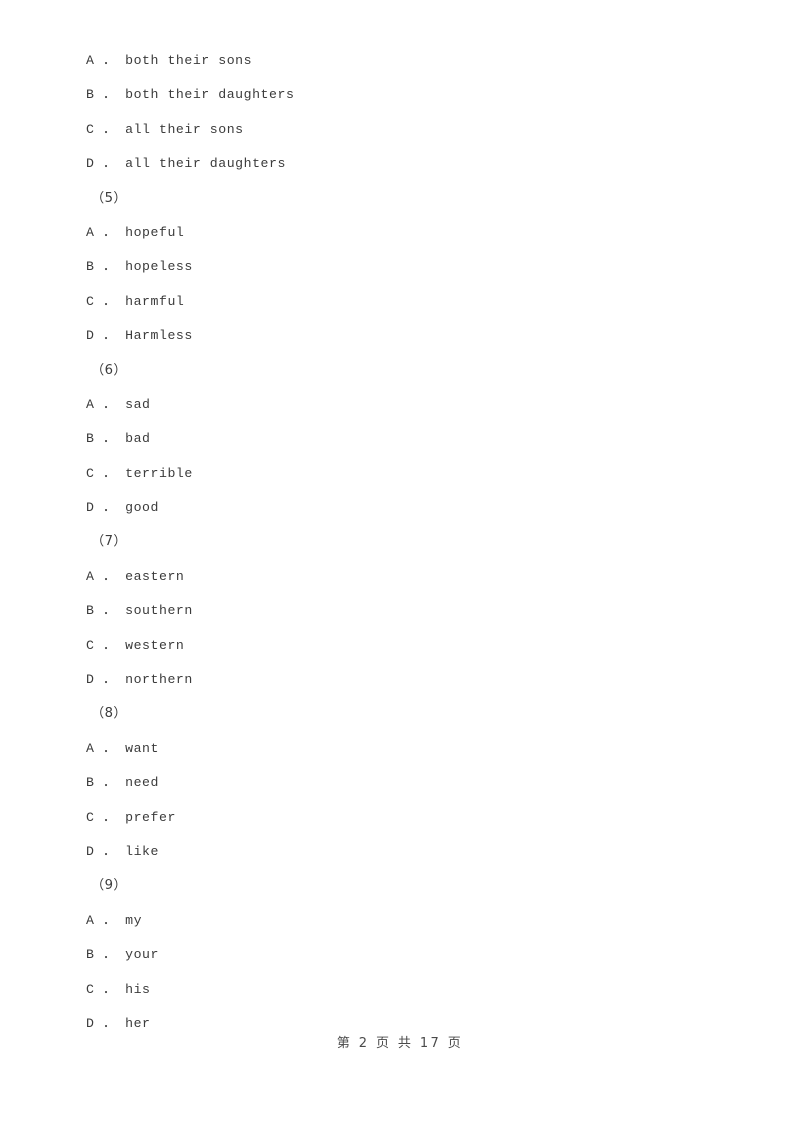  I want to click on question-number: （9）, so click(109, 886).